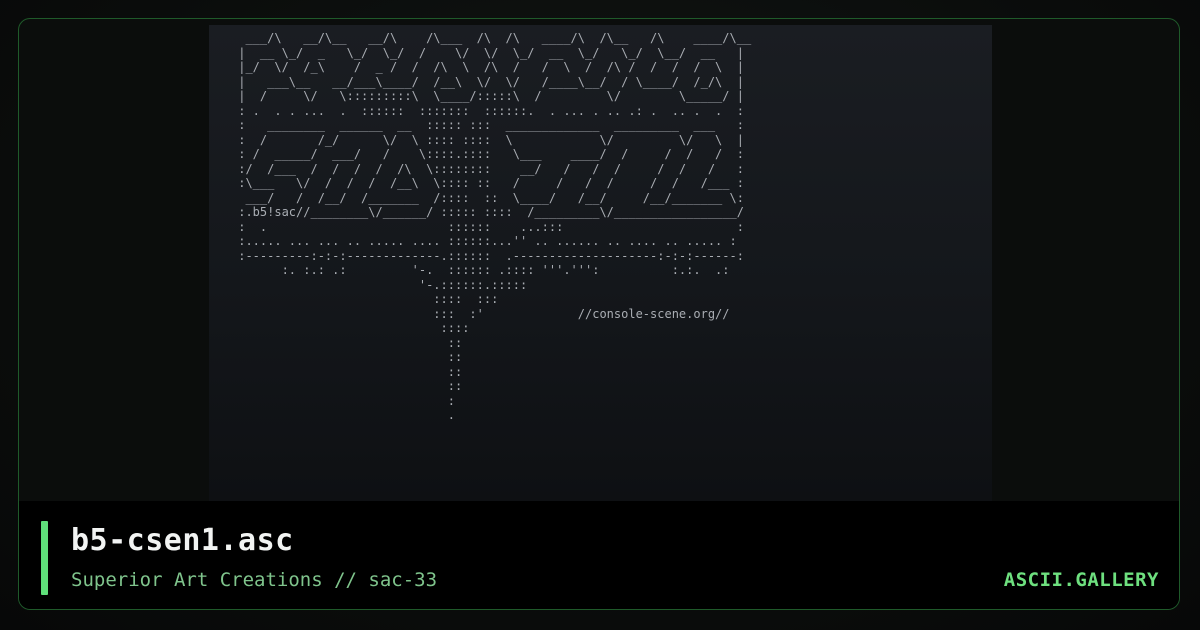  Describe the element at coordinates (1081, 580) in the screenshot. I see `site-brand: ASCII.GALLERY` at that location.